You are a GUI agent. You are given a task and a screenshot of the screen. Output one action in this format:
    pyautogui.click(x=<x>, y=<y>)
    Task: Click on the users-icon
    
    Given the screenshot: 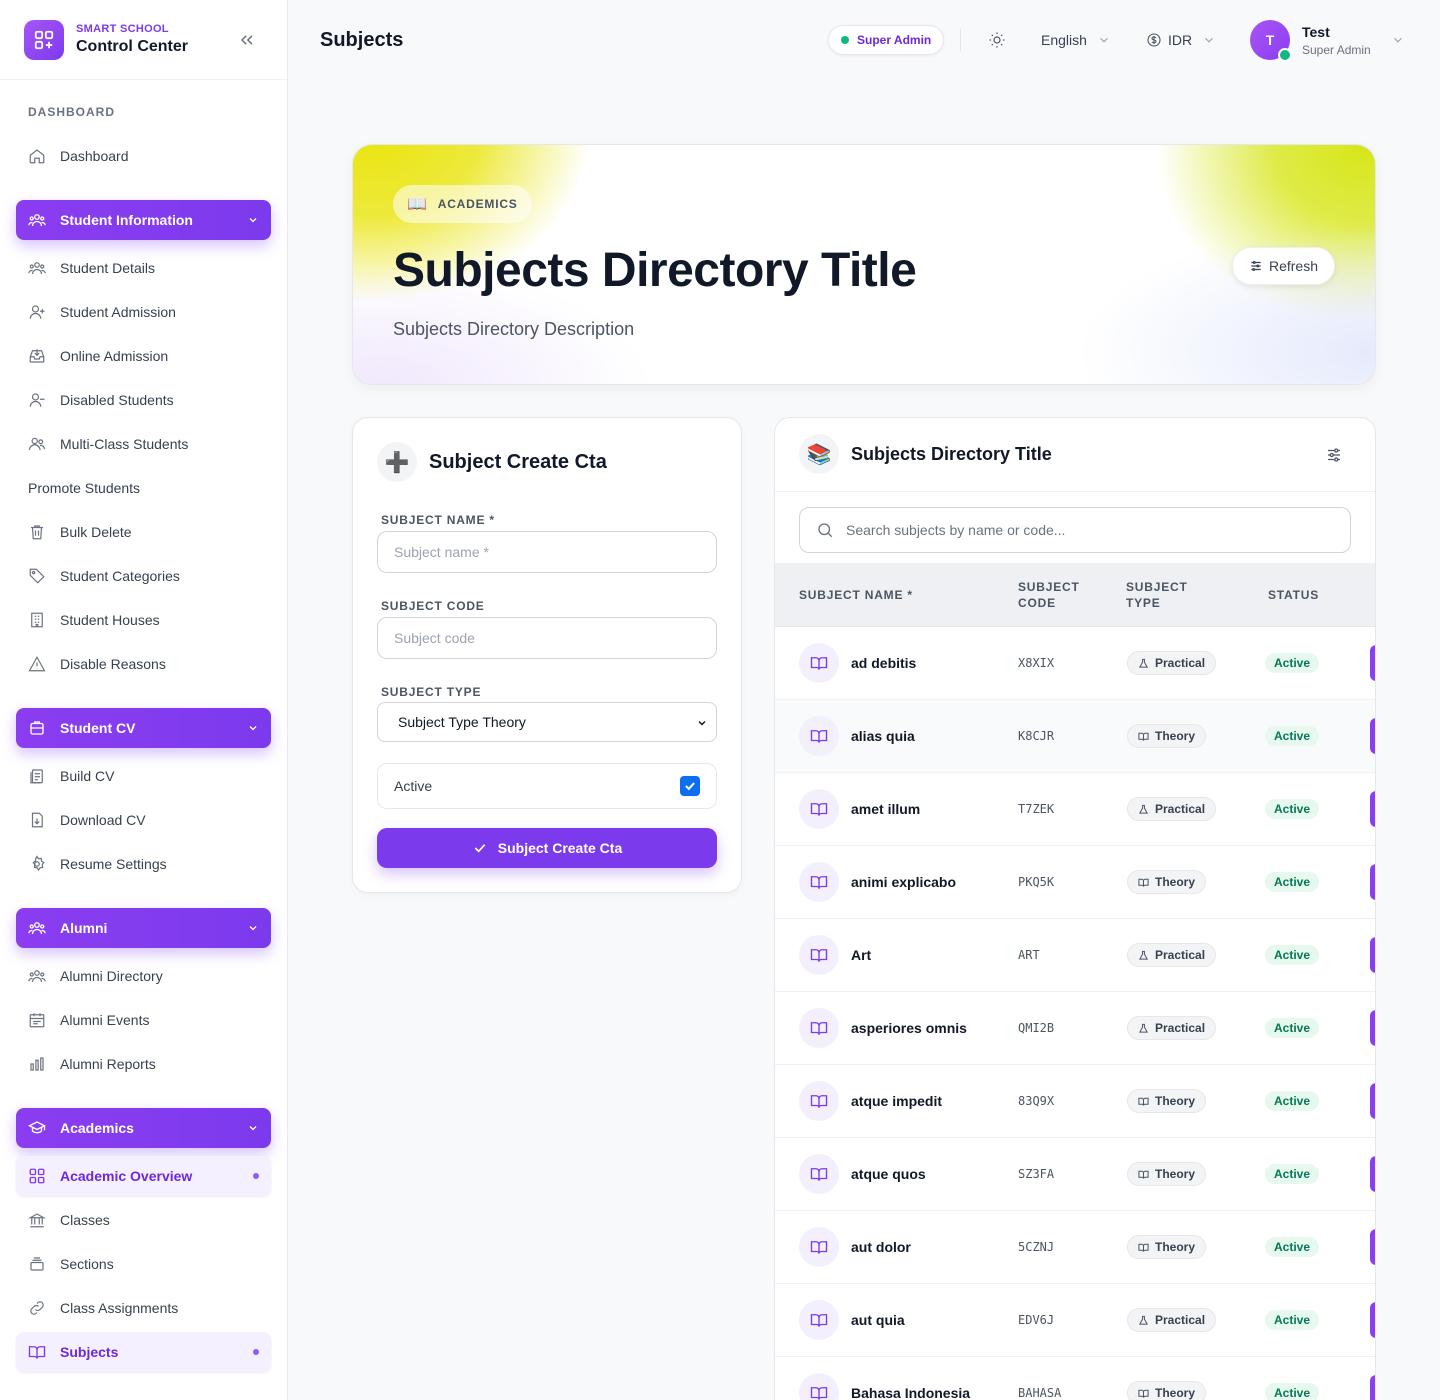 What is the action you would take?
    pyautogui.click(x=37, y=268)
    